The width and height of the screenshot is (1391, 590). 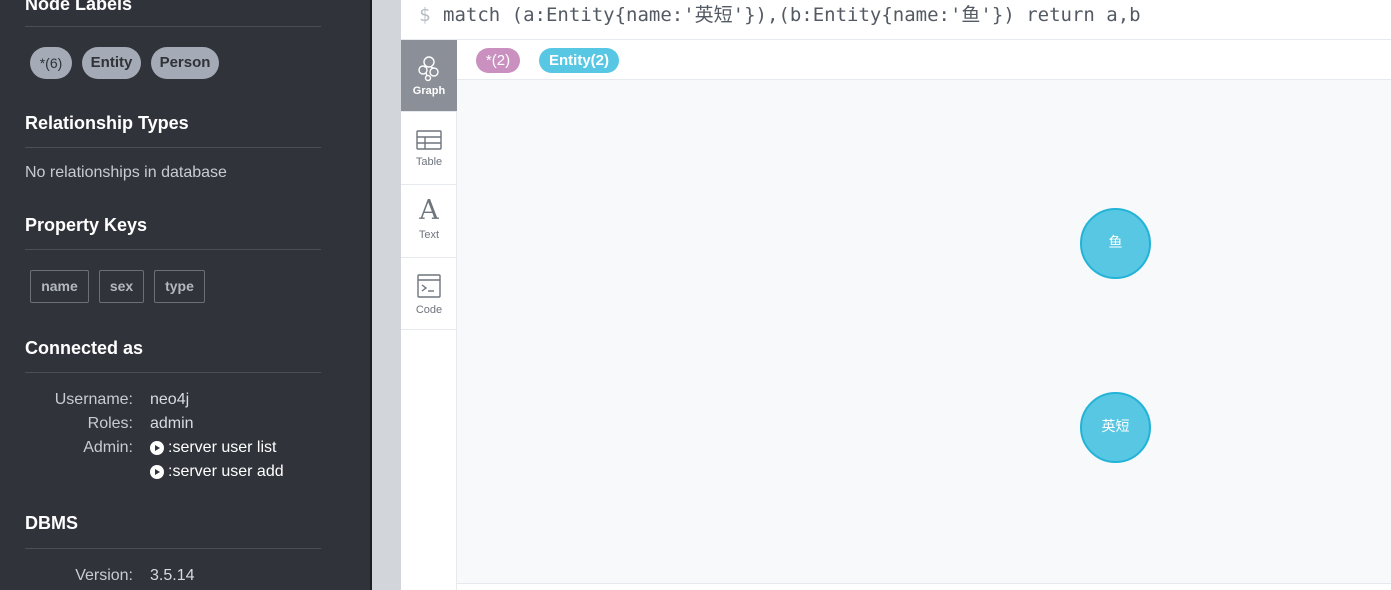 I want to click on tab-code: Code, so click(x=429, y=294).